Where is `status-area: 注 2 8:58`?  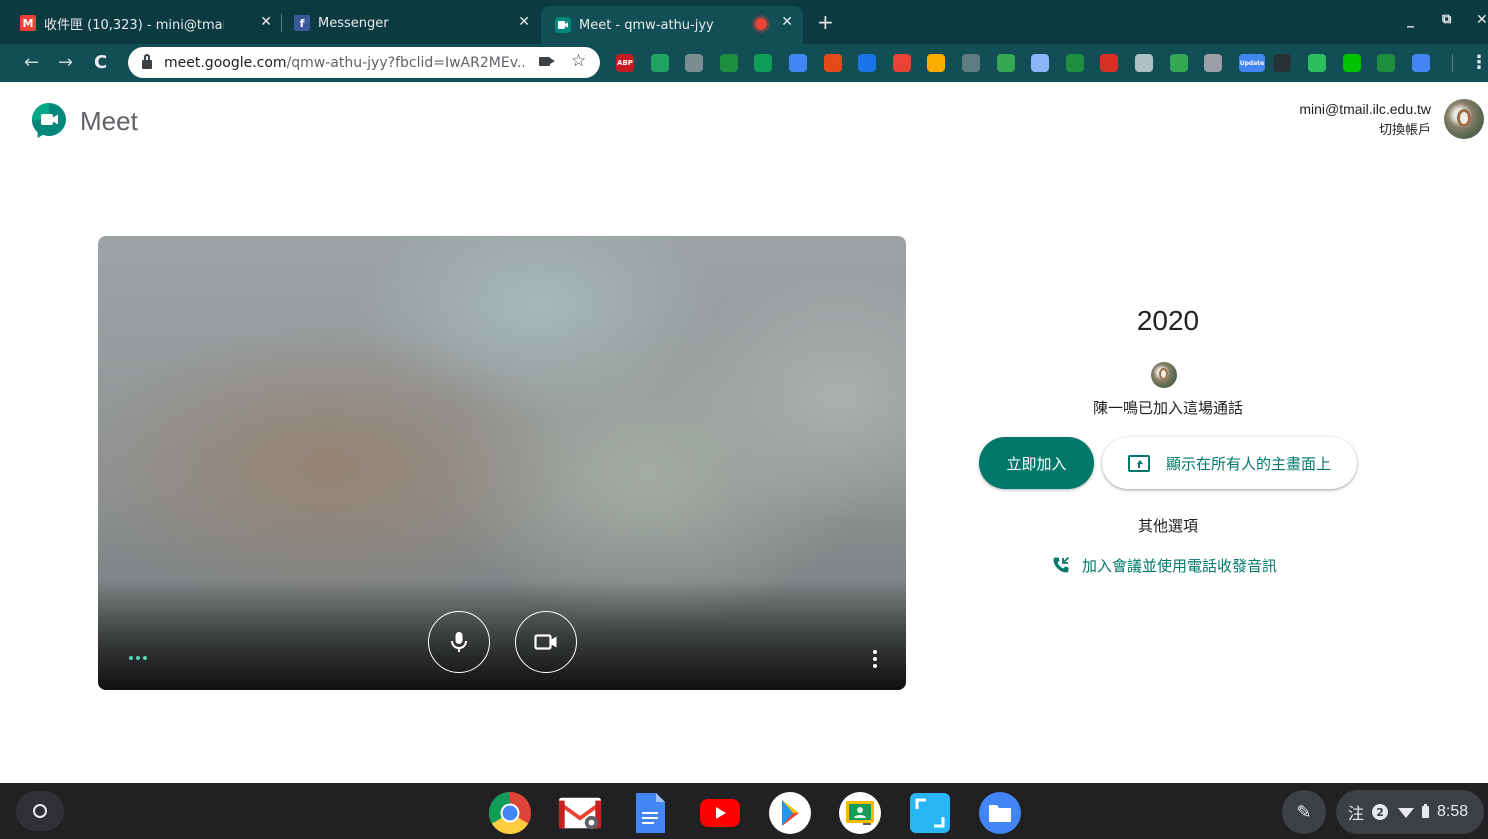
status-area: 注 2 8:58 is located at coordinates (1410, 812).